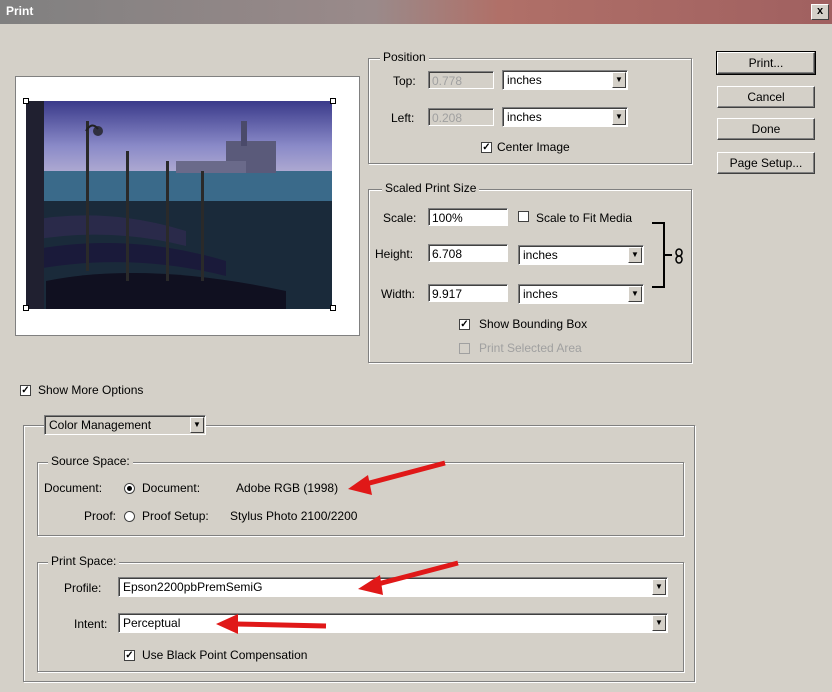 The width and height of the screenshot is (832, 692). What do you see at coordinates (530, 276) in the screenshot?
I see `scaled-print-size-group` at bounding box center [530, 276].